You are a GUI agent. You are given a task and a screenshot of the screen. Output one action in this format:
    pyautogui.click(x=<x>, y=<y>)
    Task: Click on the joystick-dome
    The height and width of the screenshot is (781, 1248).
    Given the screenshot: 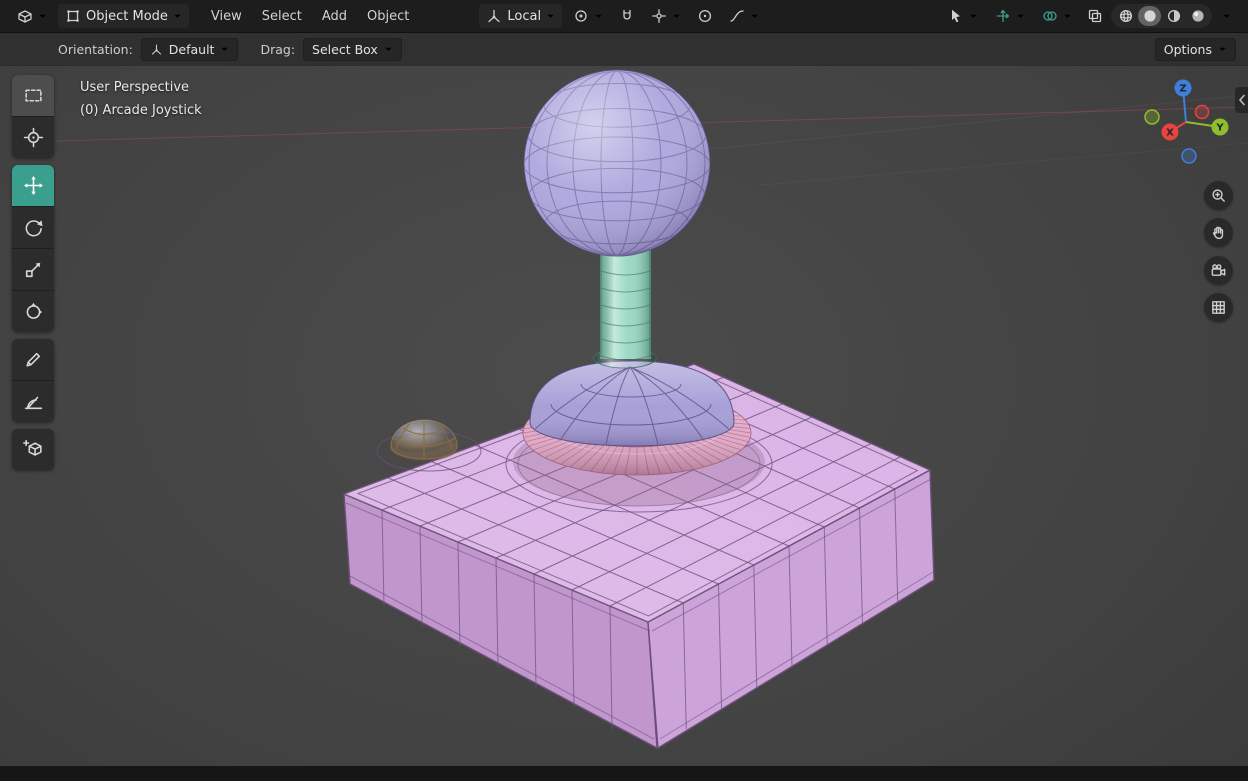 What is the action you would take?
    pyautogui.click(x=632, y=403)
    